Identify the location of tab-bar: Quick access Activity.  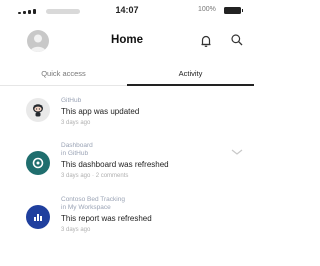
(127, 73).